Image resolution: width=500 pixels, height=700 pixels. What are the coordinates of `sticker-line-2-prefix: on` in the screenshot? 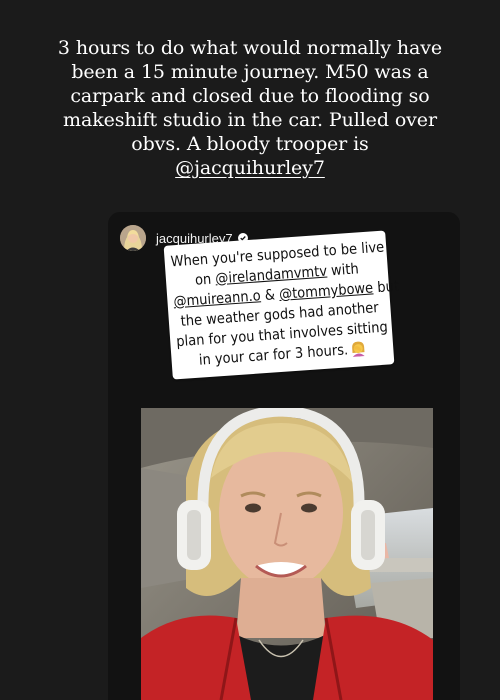 It's located at (205, 280).